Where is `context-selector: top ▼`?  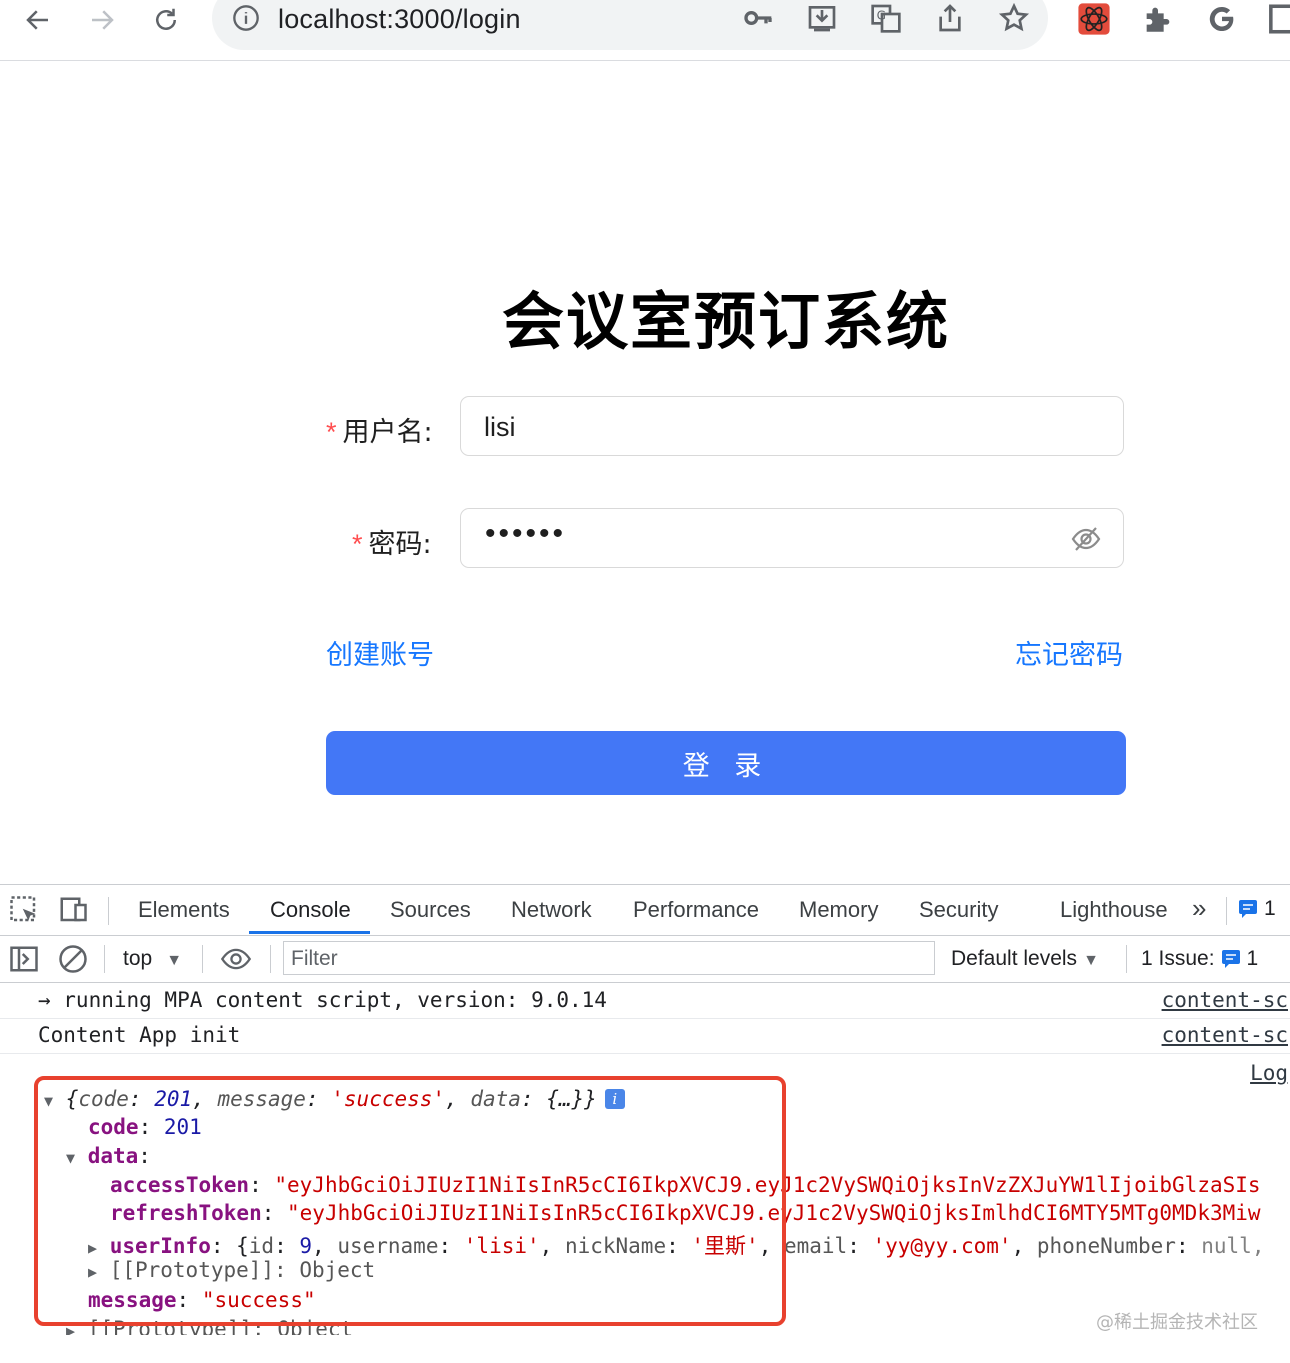
context-selector: top ▼ is located at coordinates (152, 959).